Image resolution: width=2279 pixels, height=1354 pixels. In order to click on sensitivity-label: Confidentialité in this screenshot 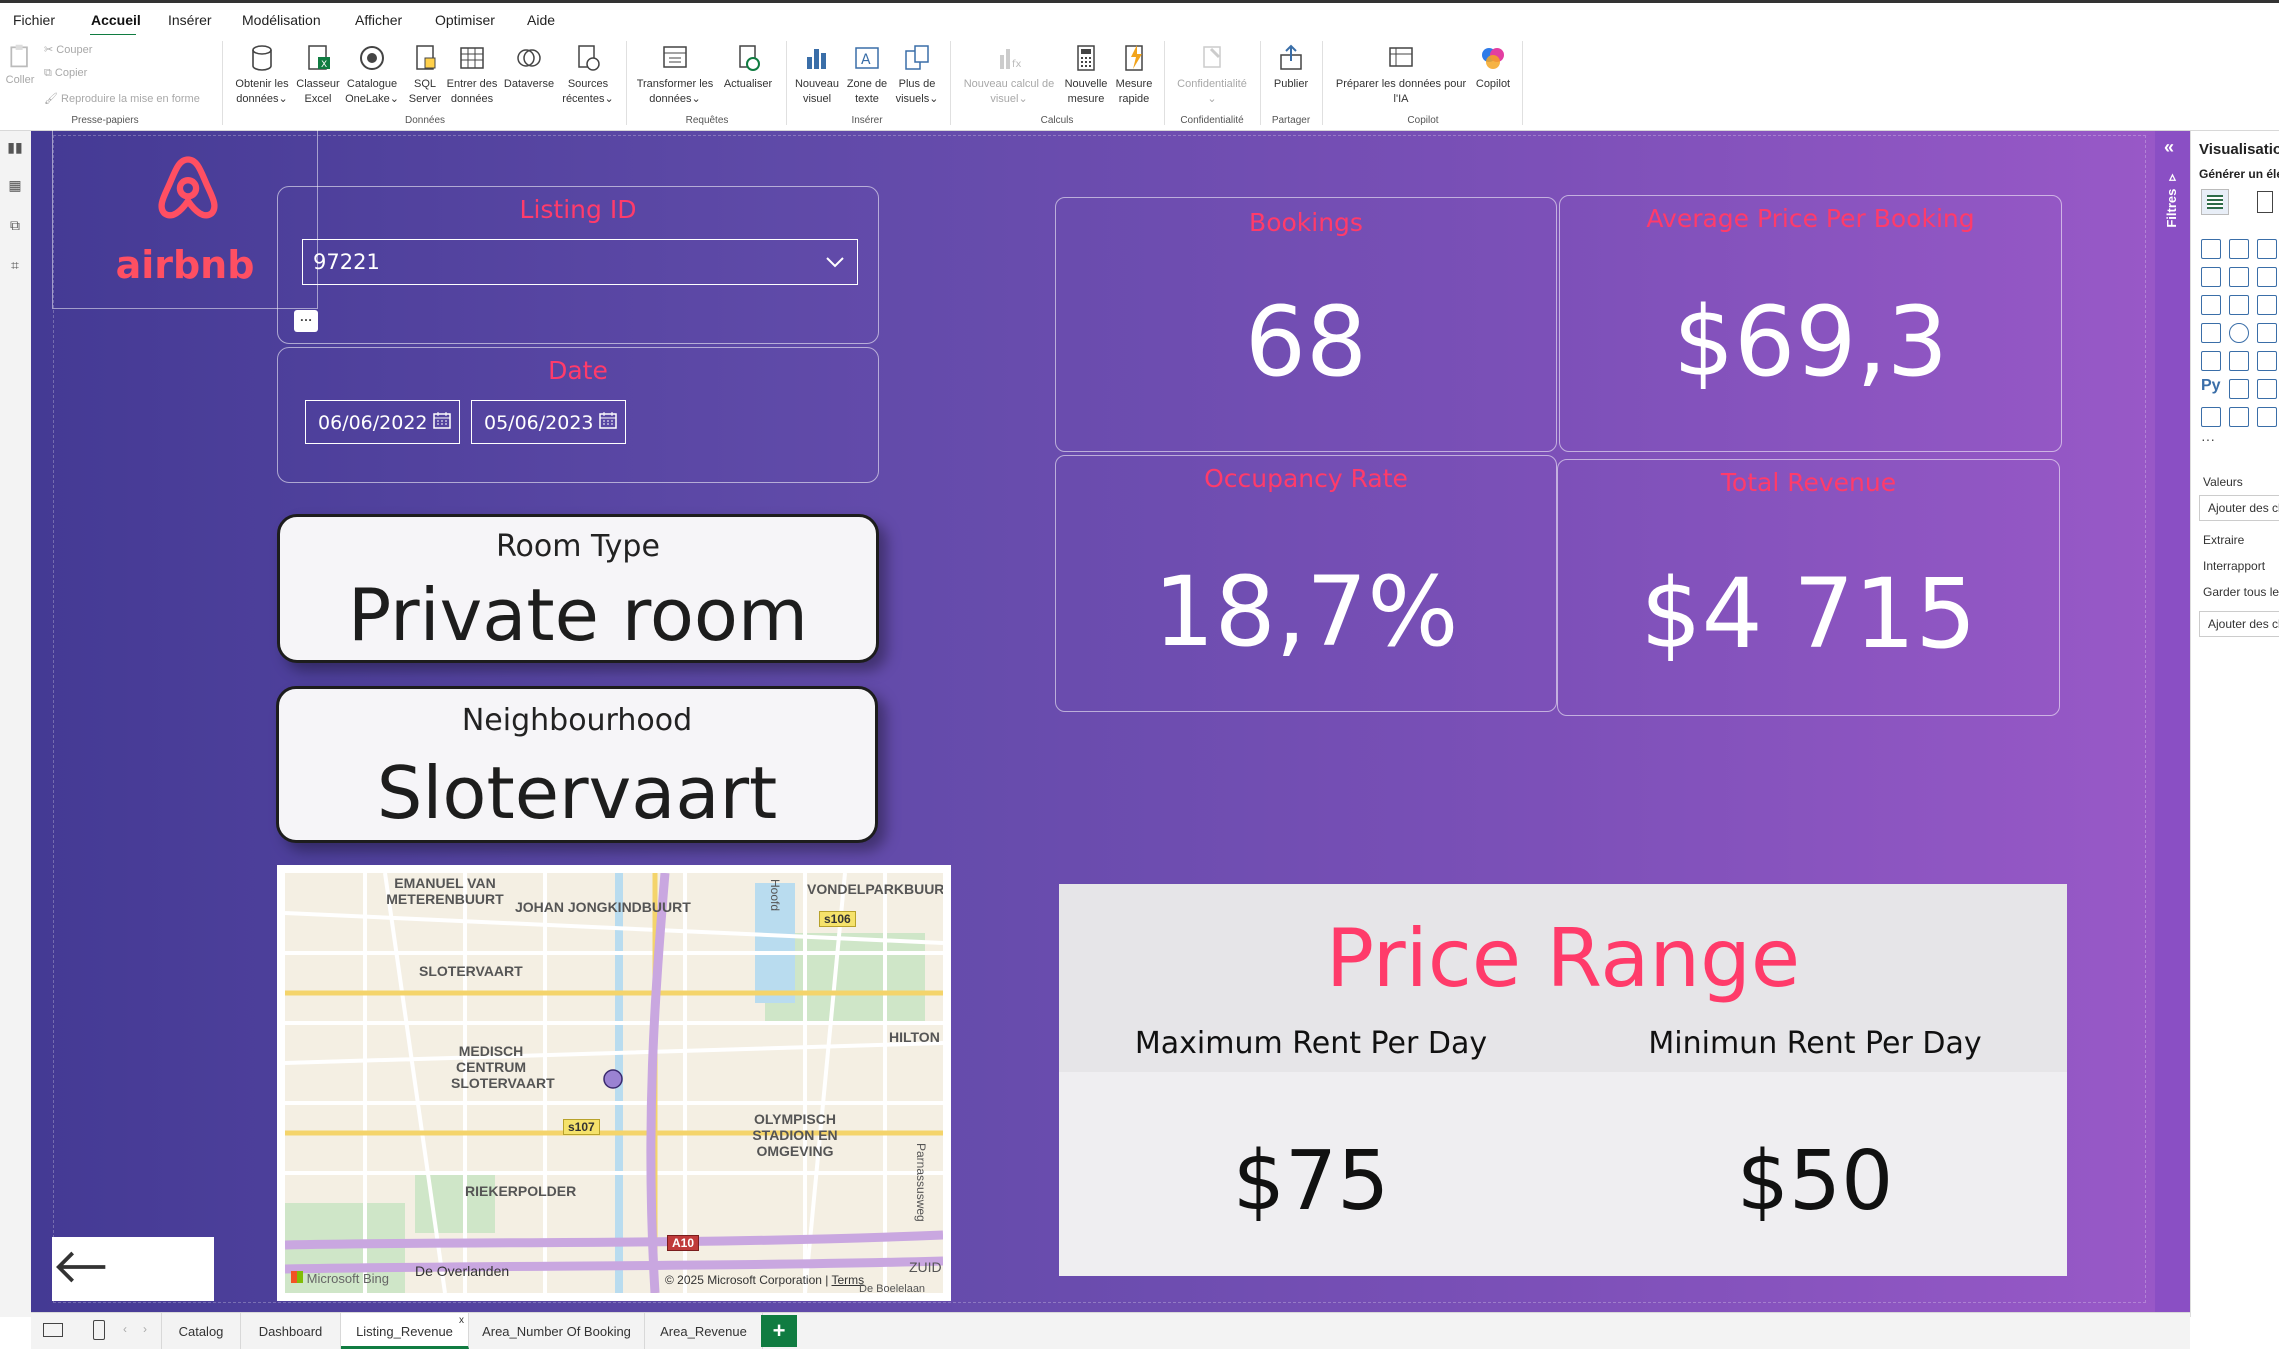, I will do `click(1212, 84)`.